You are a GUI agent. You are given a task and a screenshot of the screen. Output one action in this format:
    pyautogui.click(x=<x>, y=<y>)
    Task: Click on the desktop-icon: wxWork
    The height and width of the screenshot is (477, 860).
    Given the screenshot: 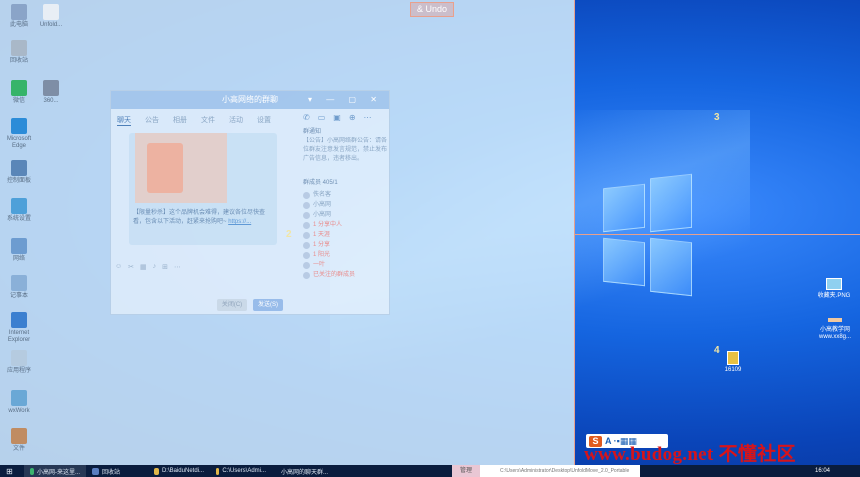 What is the action you would take?
    pyautogui.click(x=19, y=402)
    